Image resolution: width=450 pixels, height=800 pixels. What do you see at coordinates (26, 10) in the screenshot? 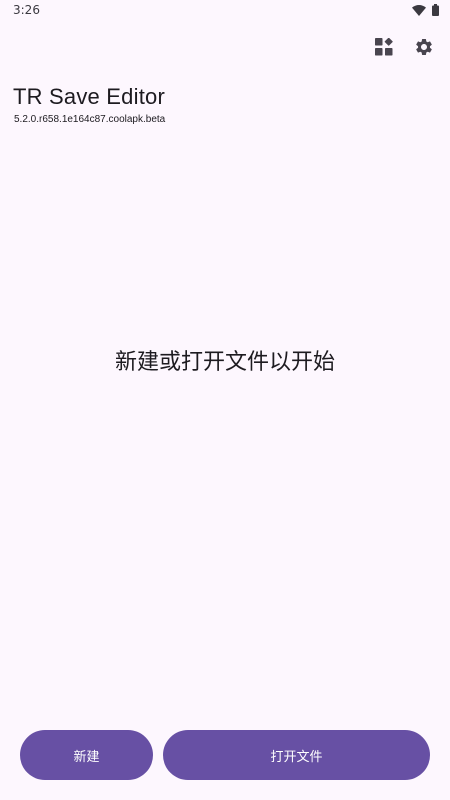
I see `status-time: 3:26` at bounding box center [26, 10].